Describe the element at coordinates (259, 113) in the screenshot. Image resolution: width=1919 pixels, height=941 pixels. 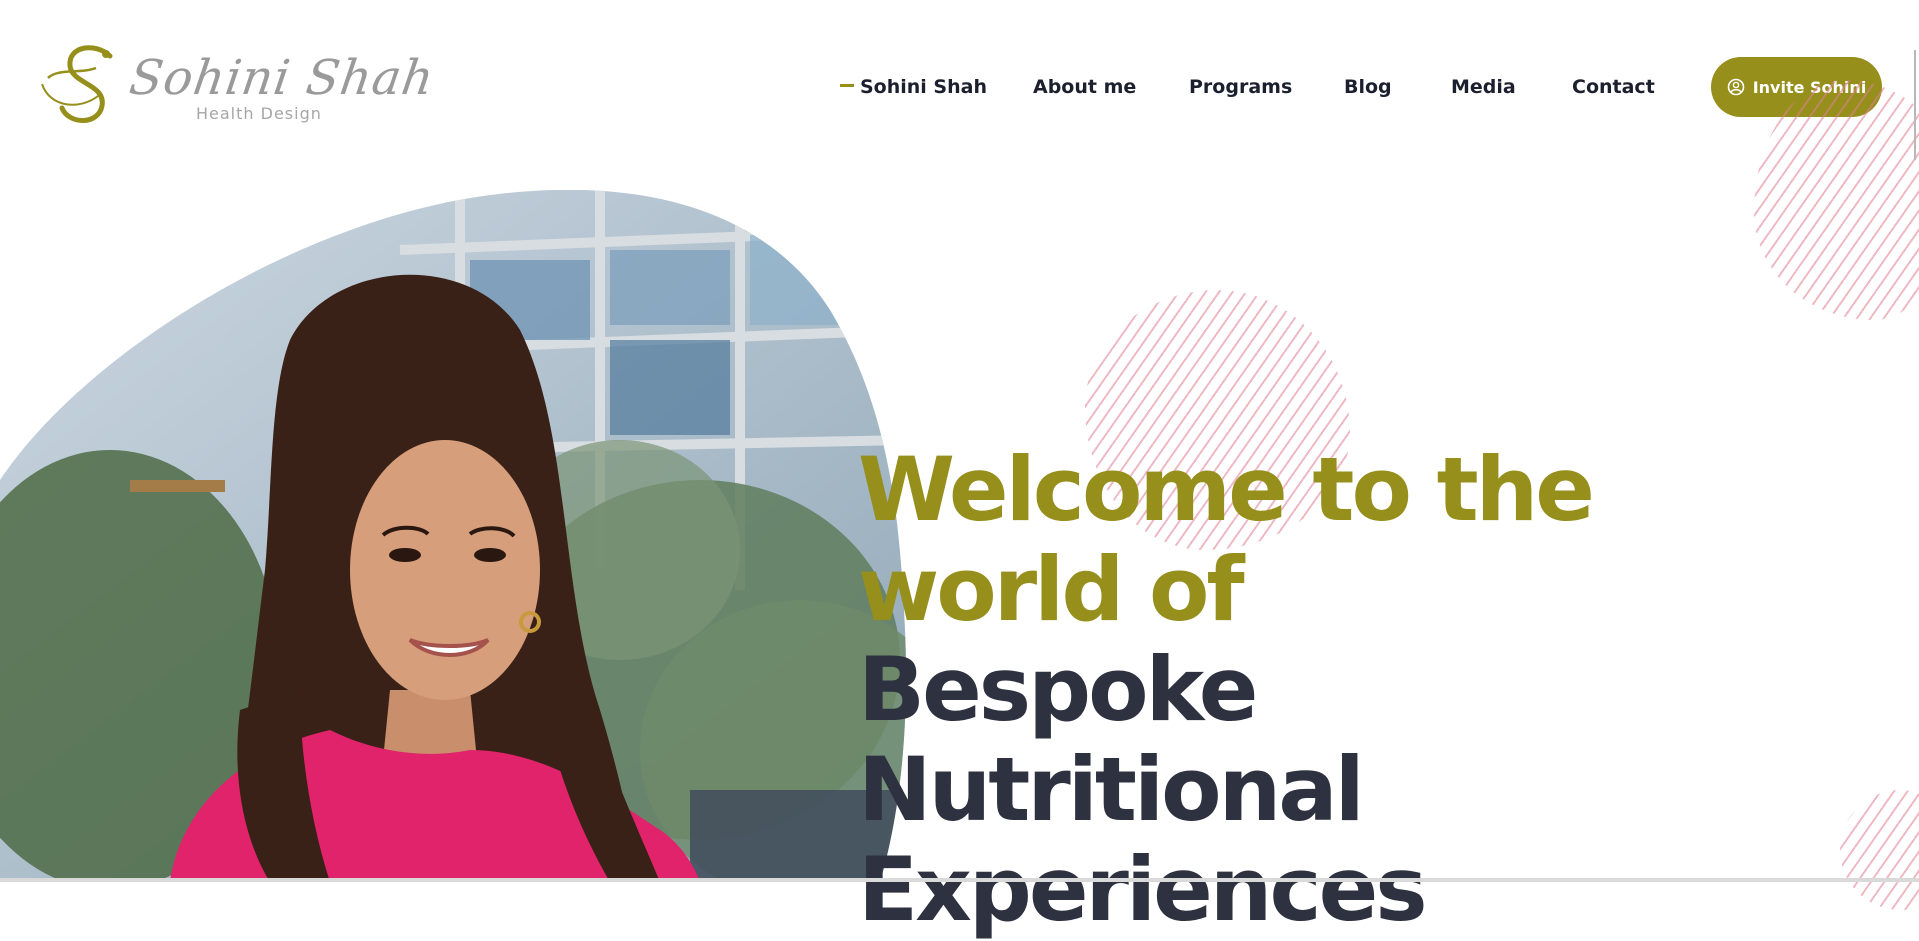
I see `logo-tagline: Health Design` at that location.